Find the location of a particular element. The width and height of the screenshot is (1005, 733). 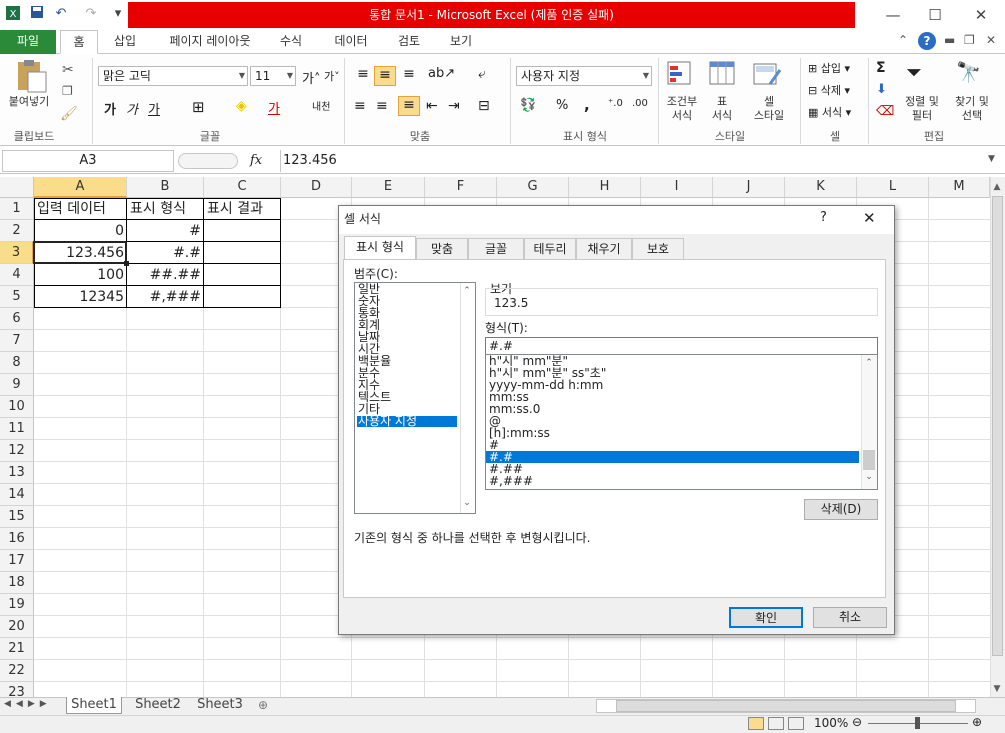

number-format-combo: 사용자 지정 ▼ is located at coordinates (584, 76).